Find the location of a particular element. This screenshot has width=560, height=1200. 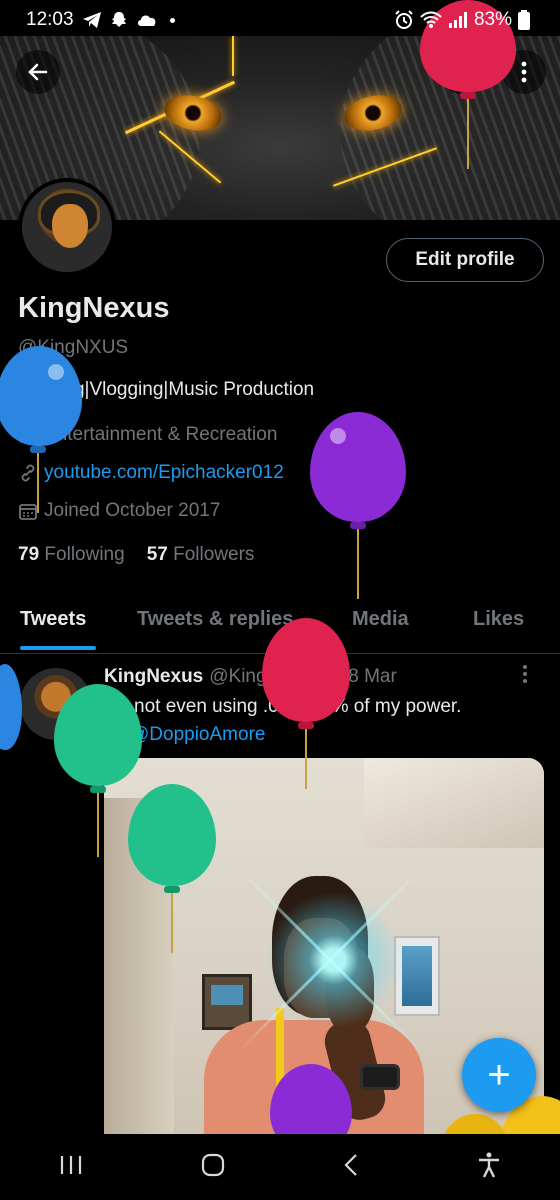

profile-link: youtube.com/Epichacker012 is located at coordinates (151, 473).